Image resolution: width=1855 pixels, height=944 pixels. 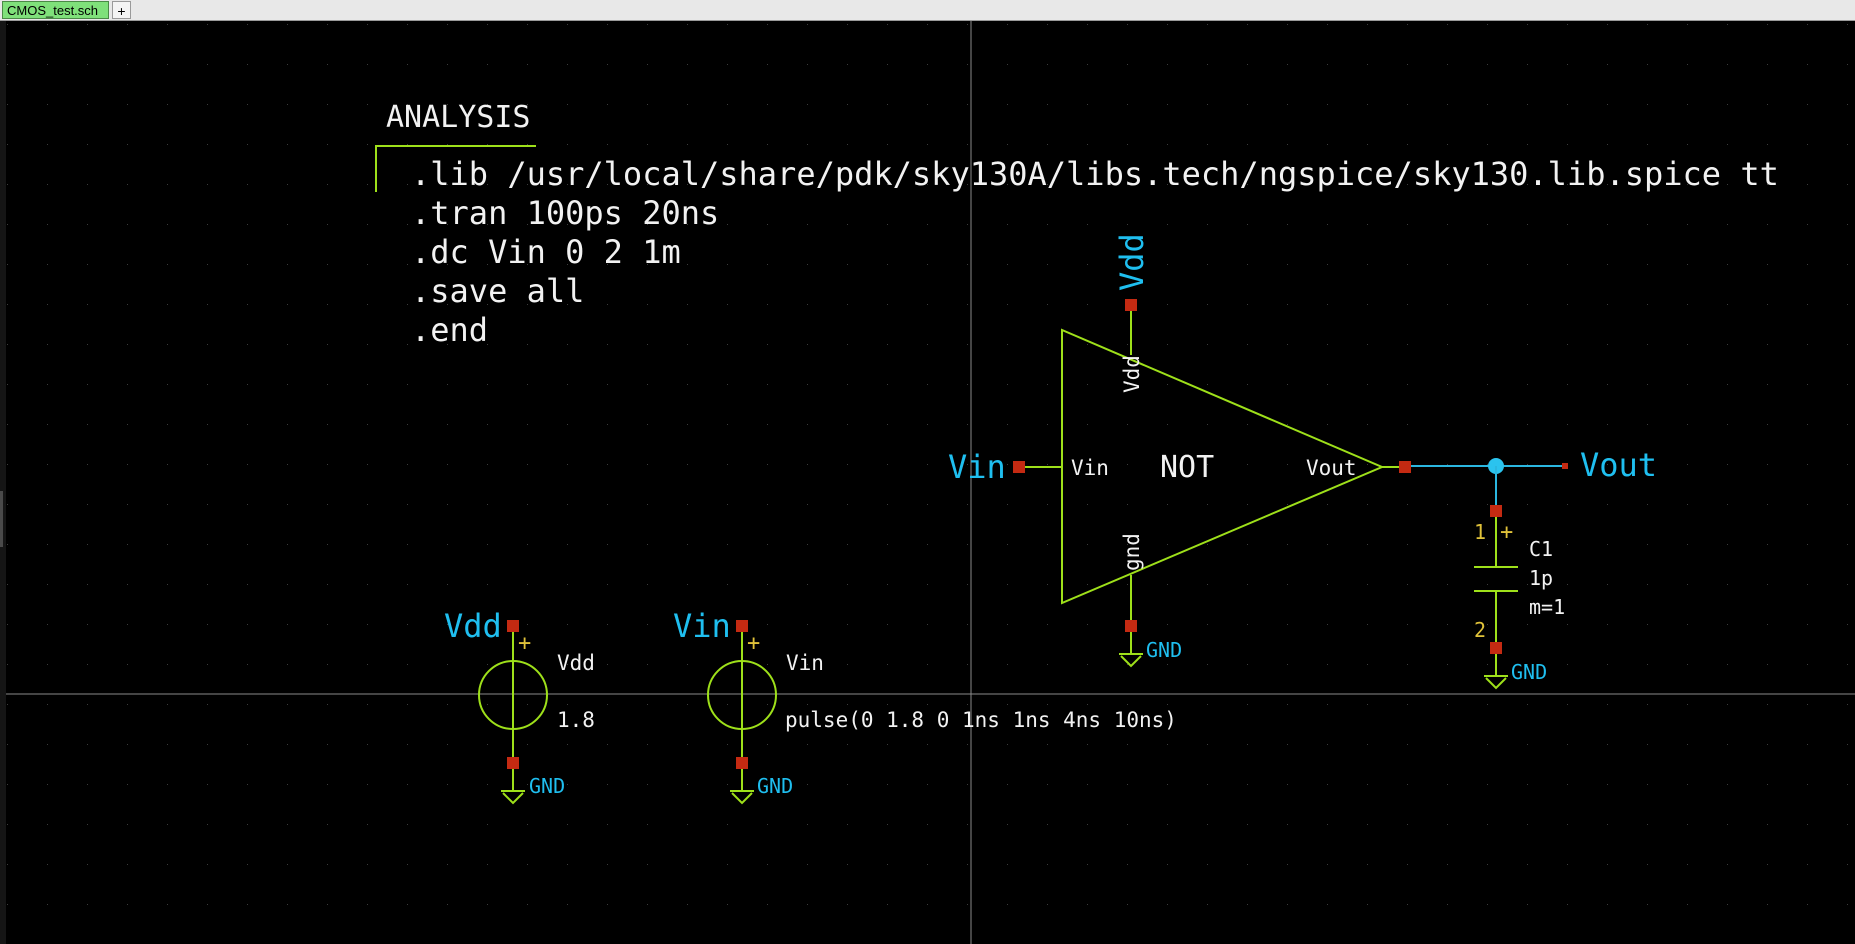 I want to click on cap-gnd-label: GND, so click(x=1529, y=672).